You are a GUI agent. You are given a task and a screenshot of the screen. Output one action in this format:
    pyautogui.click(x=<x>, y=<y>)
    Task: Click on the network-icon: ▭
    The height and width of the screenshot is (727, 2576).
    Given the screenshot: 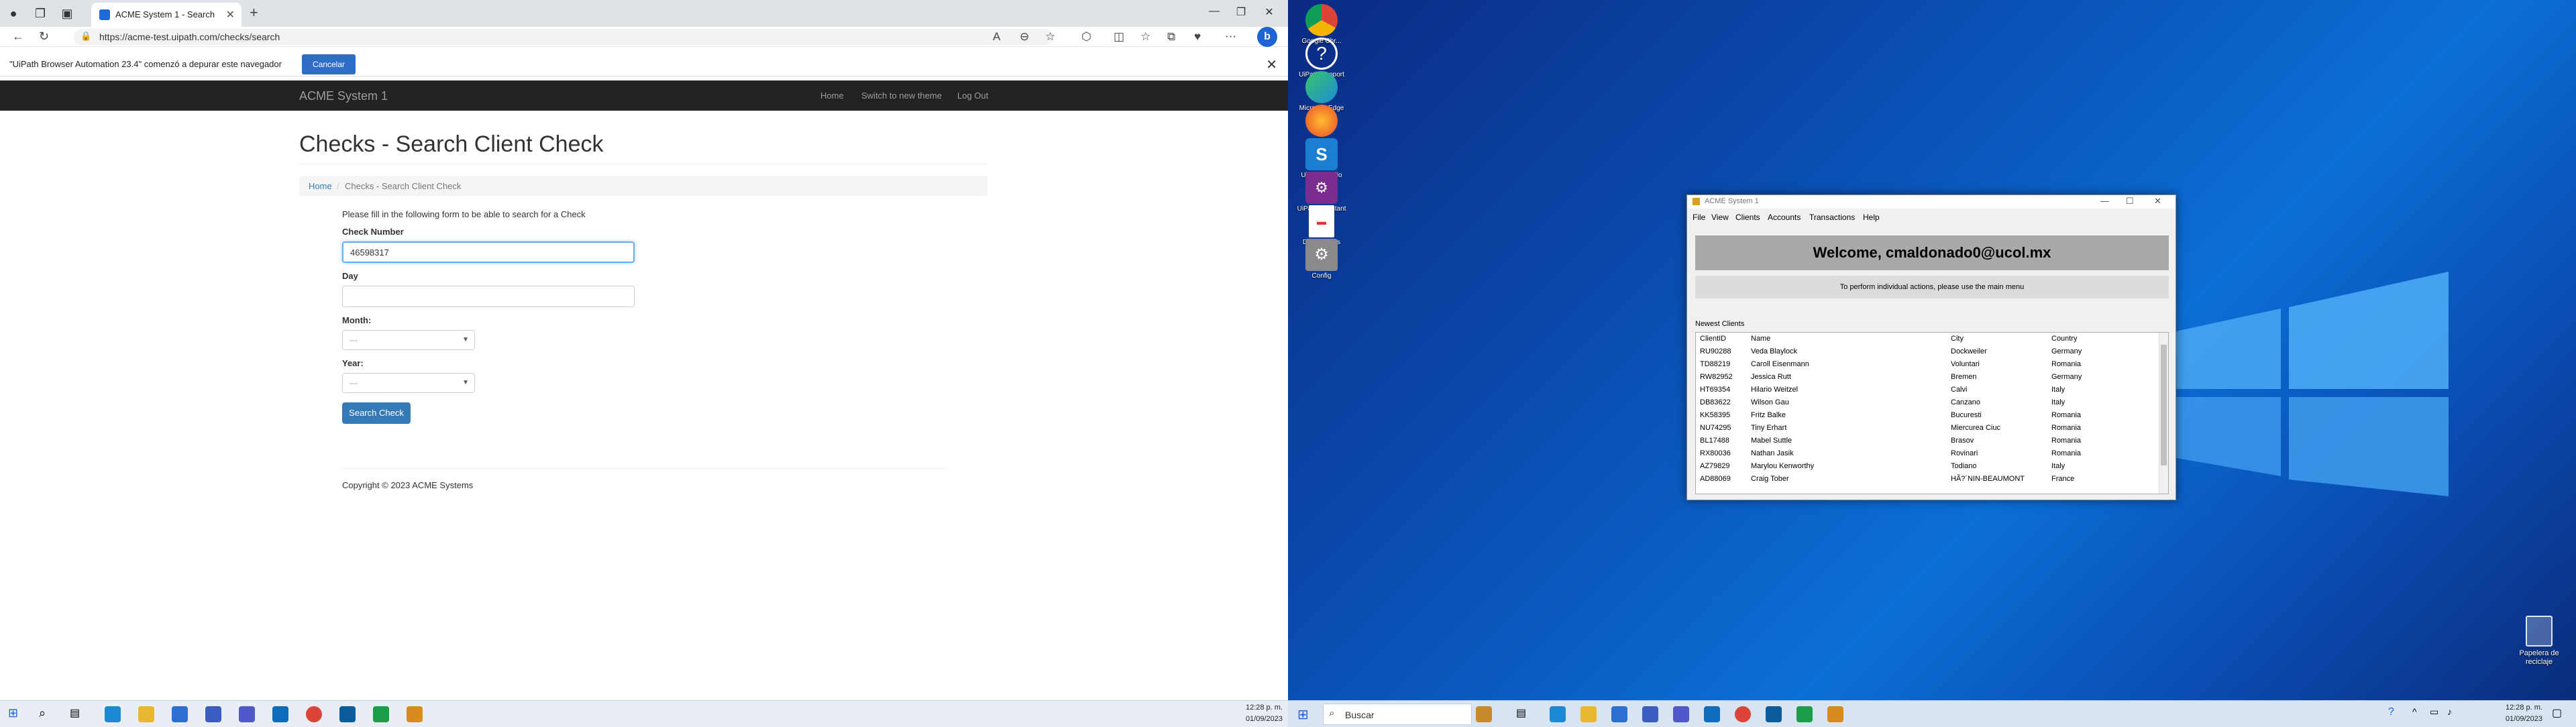 What is the action you would take?
    pyautogui.click(x=2438, y=714)
    